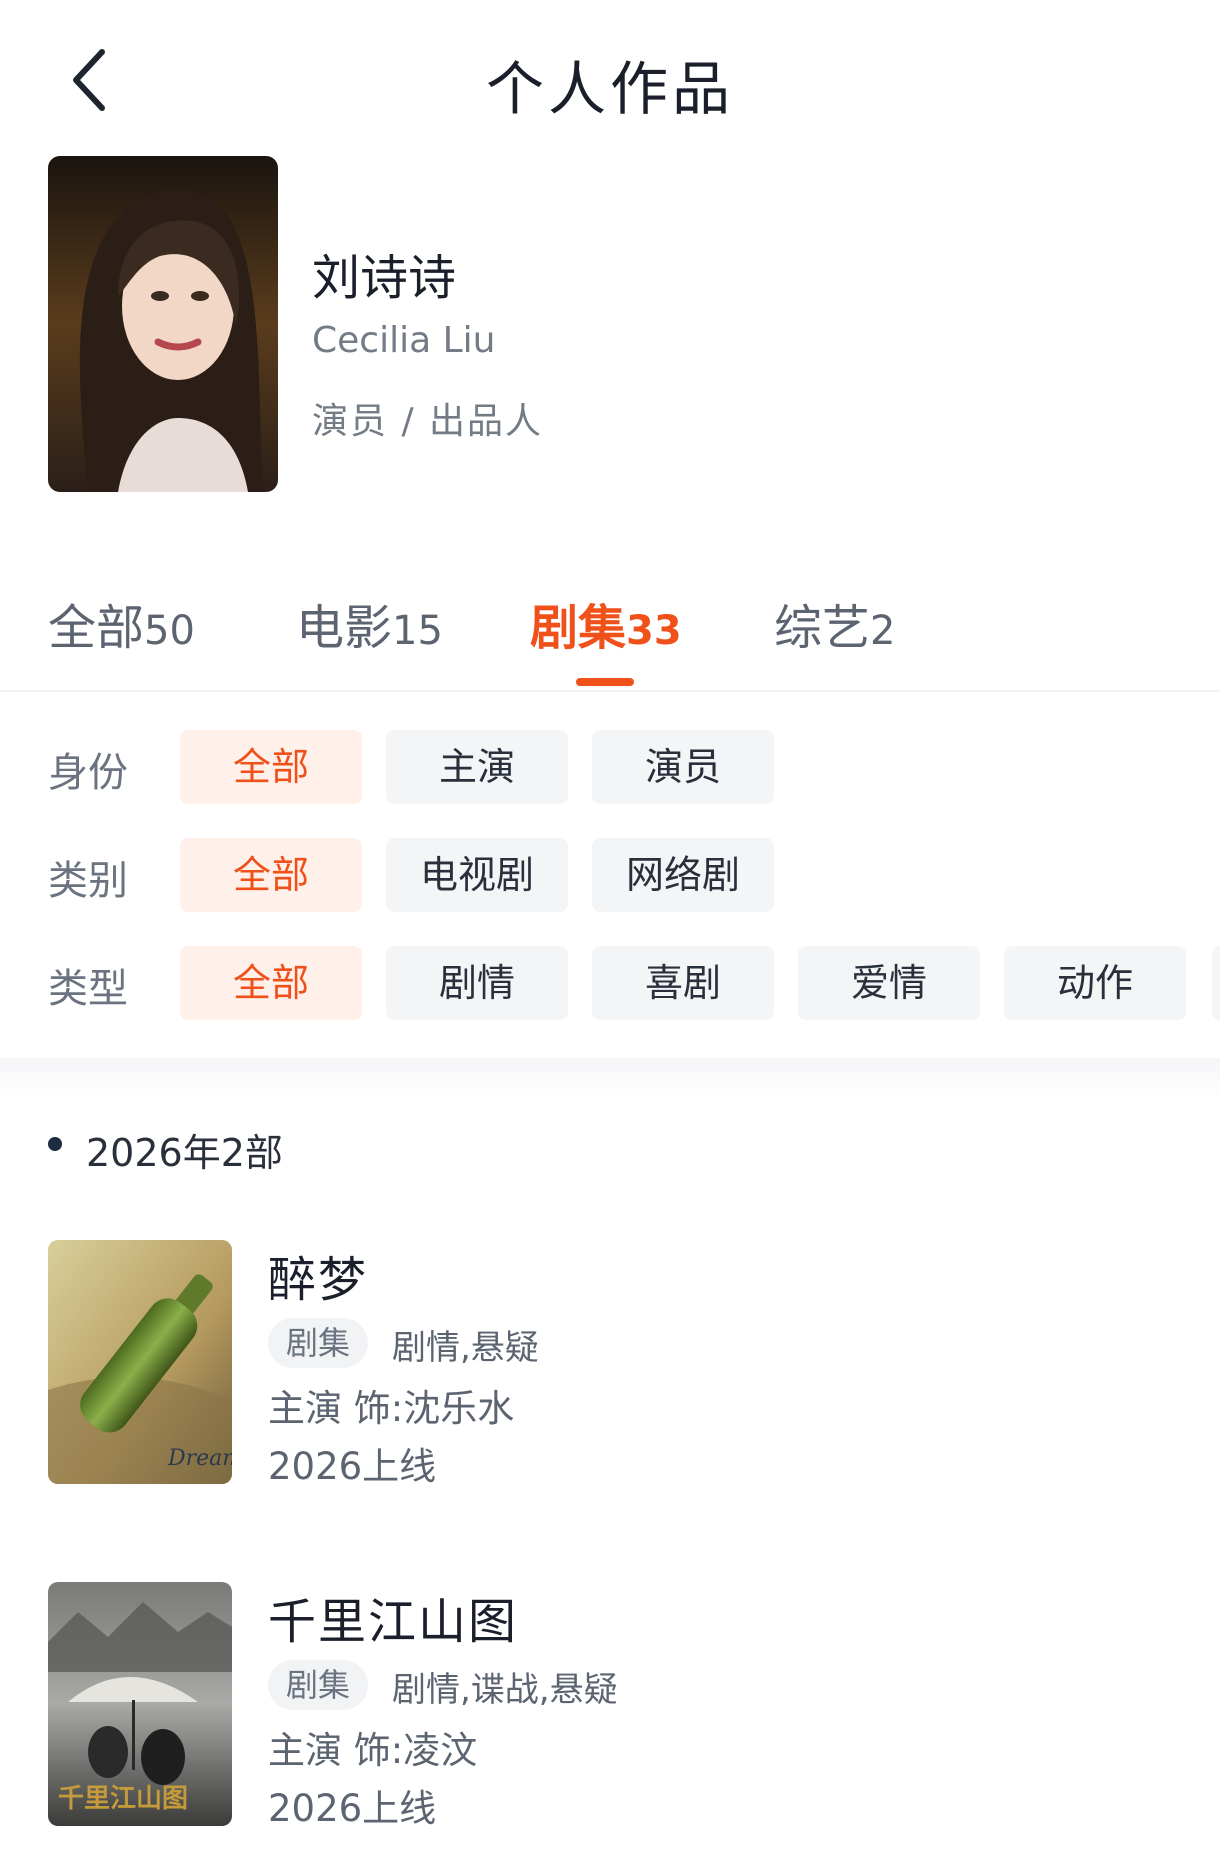 The width and height of the screenshot is (1220, 1872). Describe the element at coordinates (477, 875) in the screenshot. I see `filter-chip-tv: 电视剧` at that location.